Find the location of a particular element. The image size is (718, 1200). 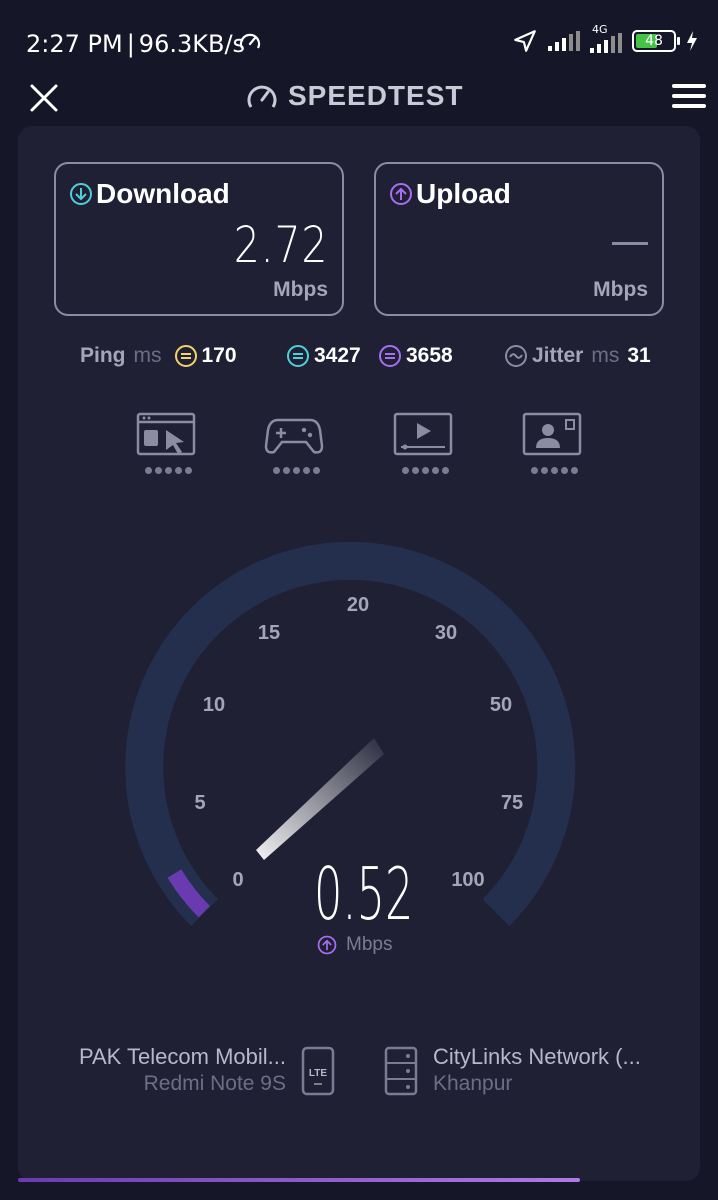

gauge-label-15: 15 is located at coordinates (269, 633).